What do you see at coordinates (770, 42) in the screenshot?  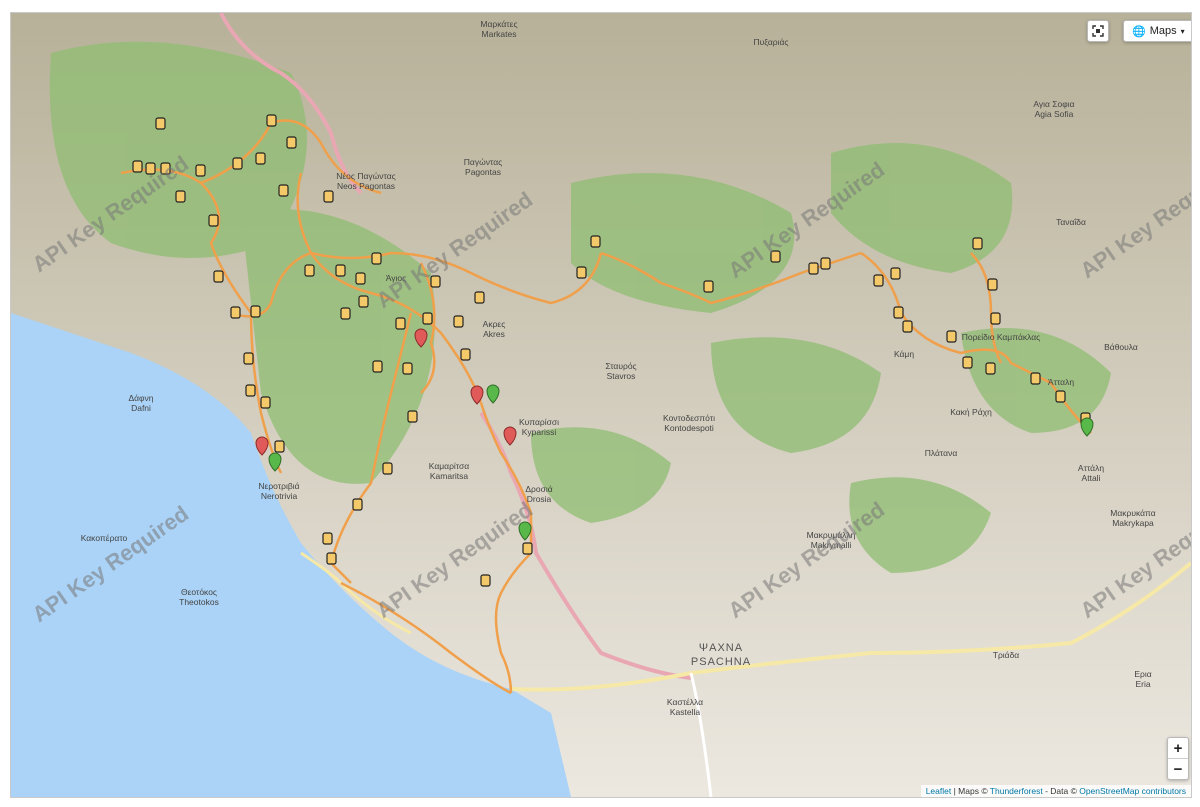 I see `place-pyxarias: Πυξαριάς` at bounding box center [770, 42].